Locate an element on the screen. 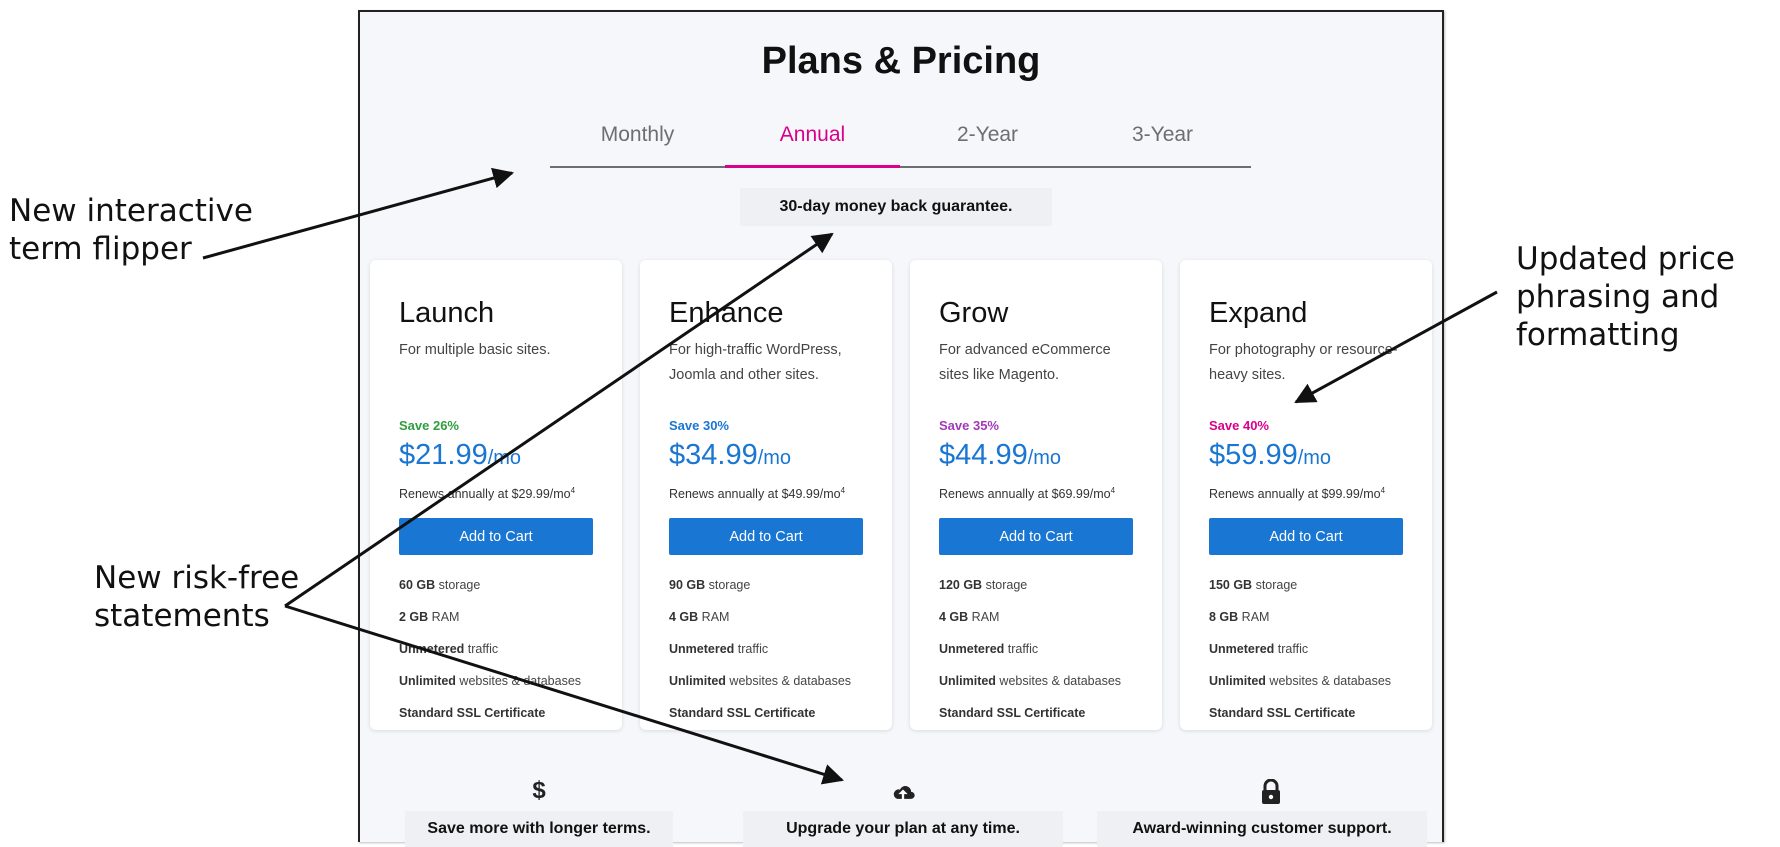  arrow-to-term-tabs is located at coordinates (358, 213).